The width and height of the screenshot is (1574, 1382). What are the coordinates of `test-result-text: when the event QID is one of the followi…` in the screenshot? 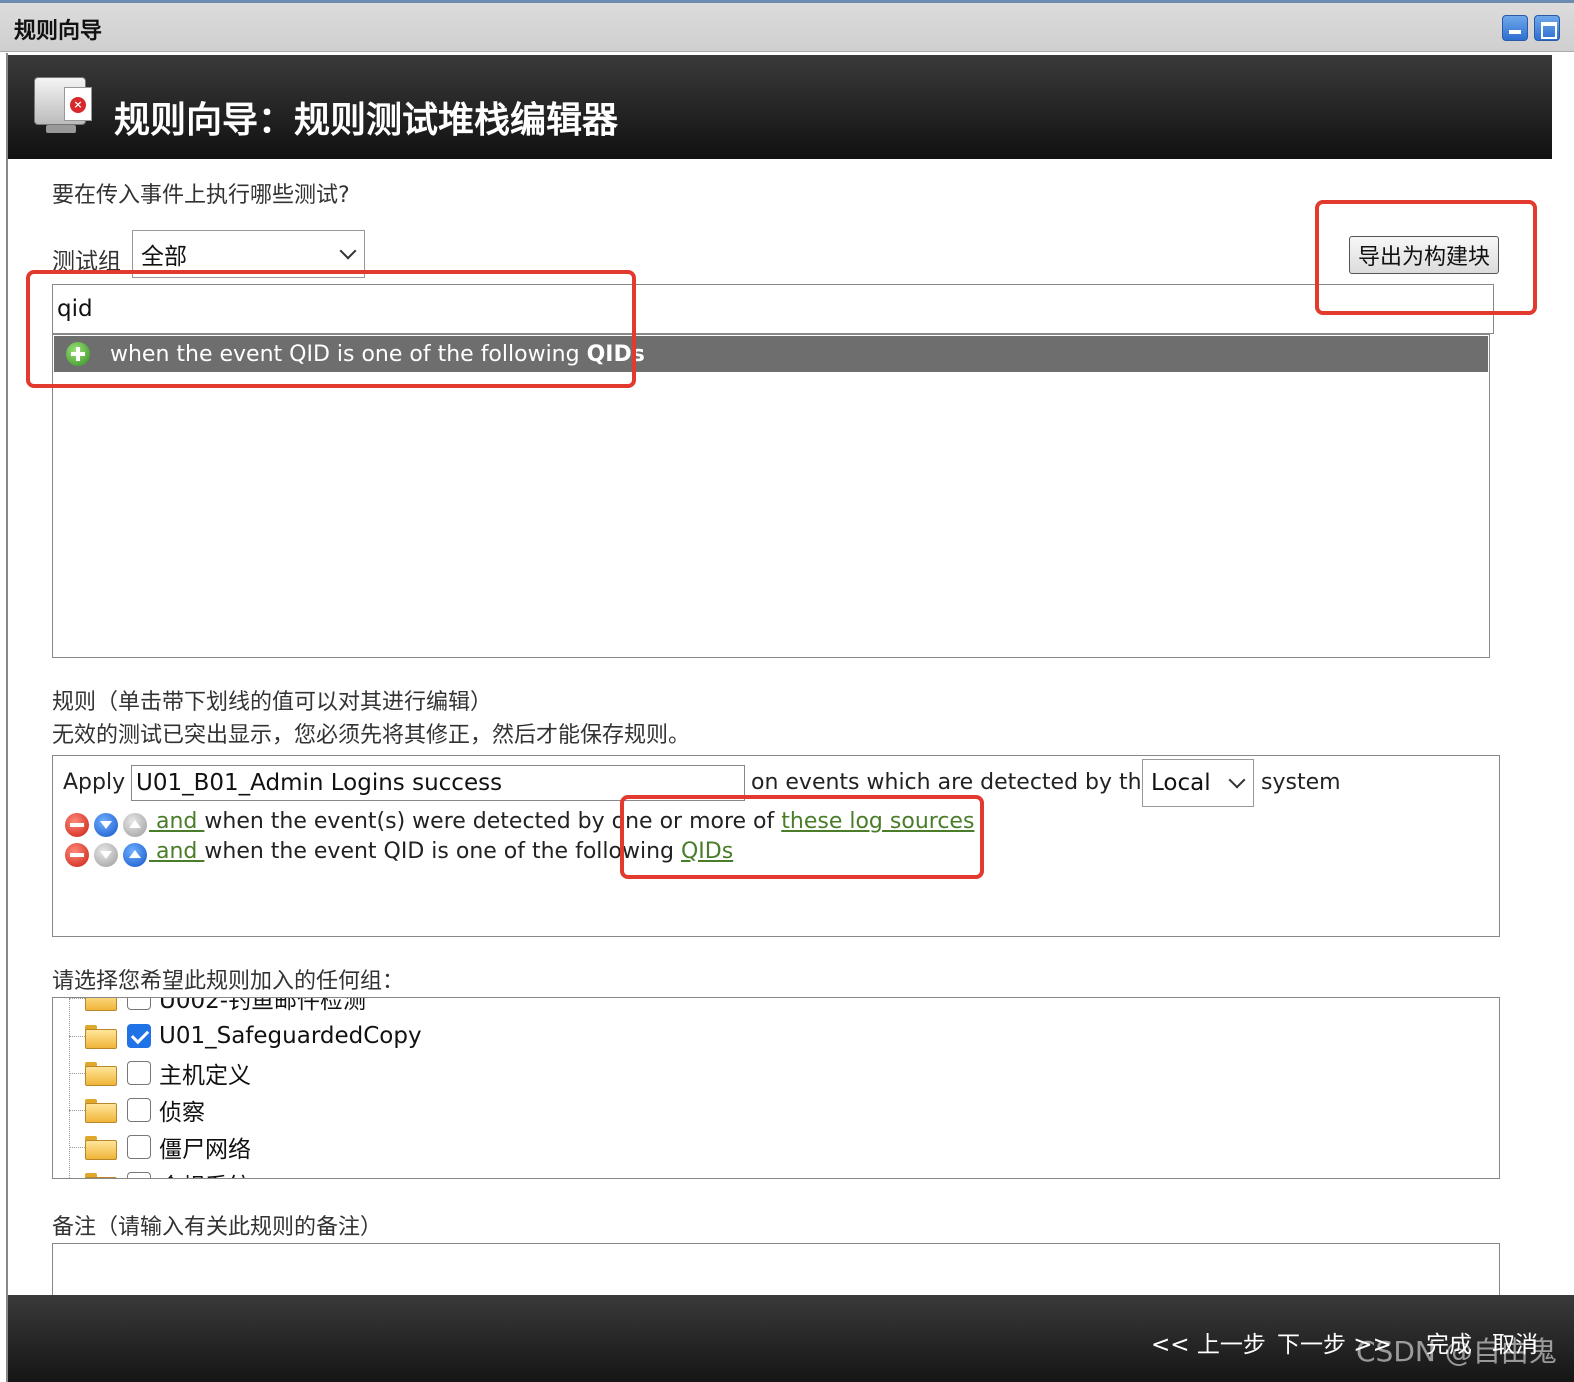 It's located at (348, 354).